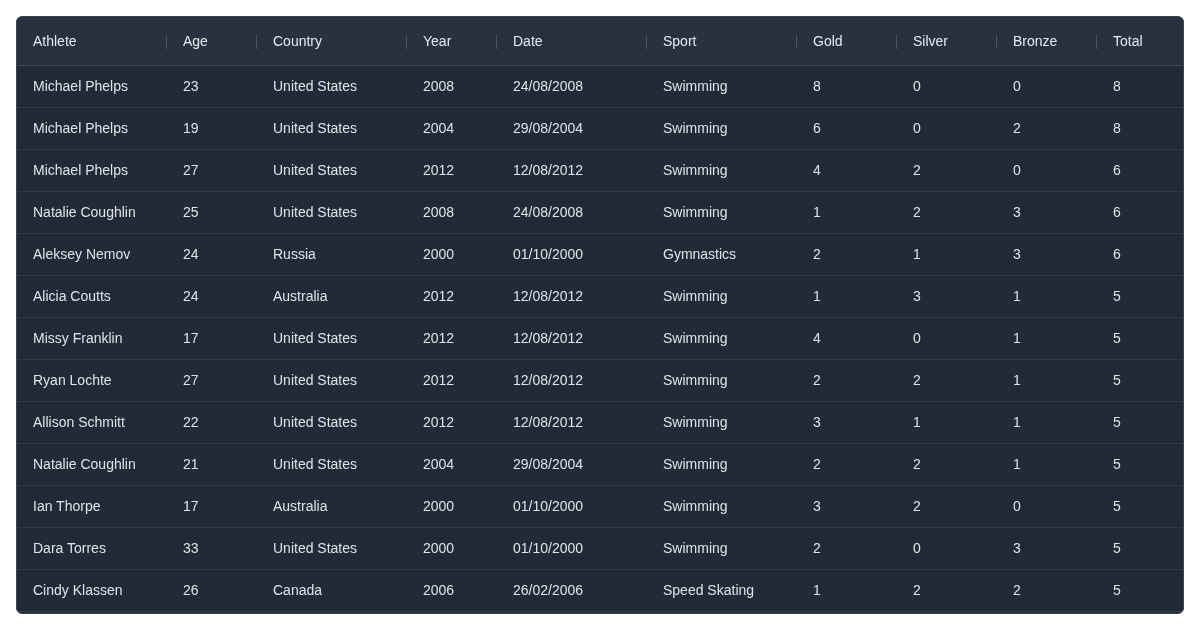  Describe the element at coordinates (187, 41) in the screenshot. I see `column-header: Age` at that location.